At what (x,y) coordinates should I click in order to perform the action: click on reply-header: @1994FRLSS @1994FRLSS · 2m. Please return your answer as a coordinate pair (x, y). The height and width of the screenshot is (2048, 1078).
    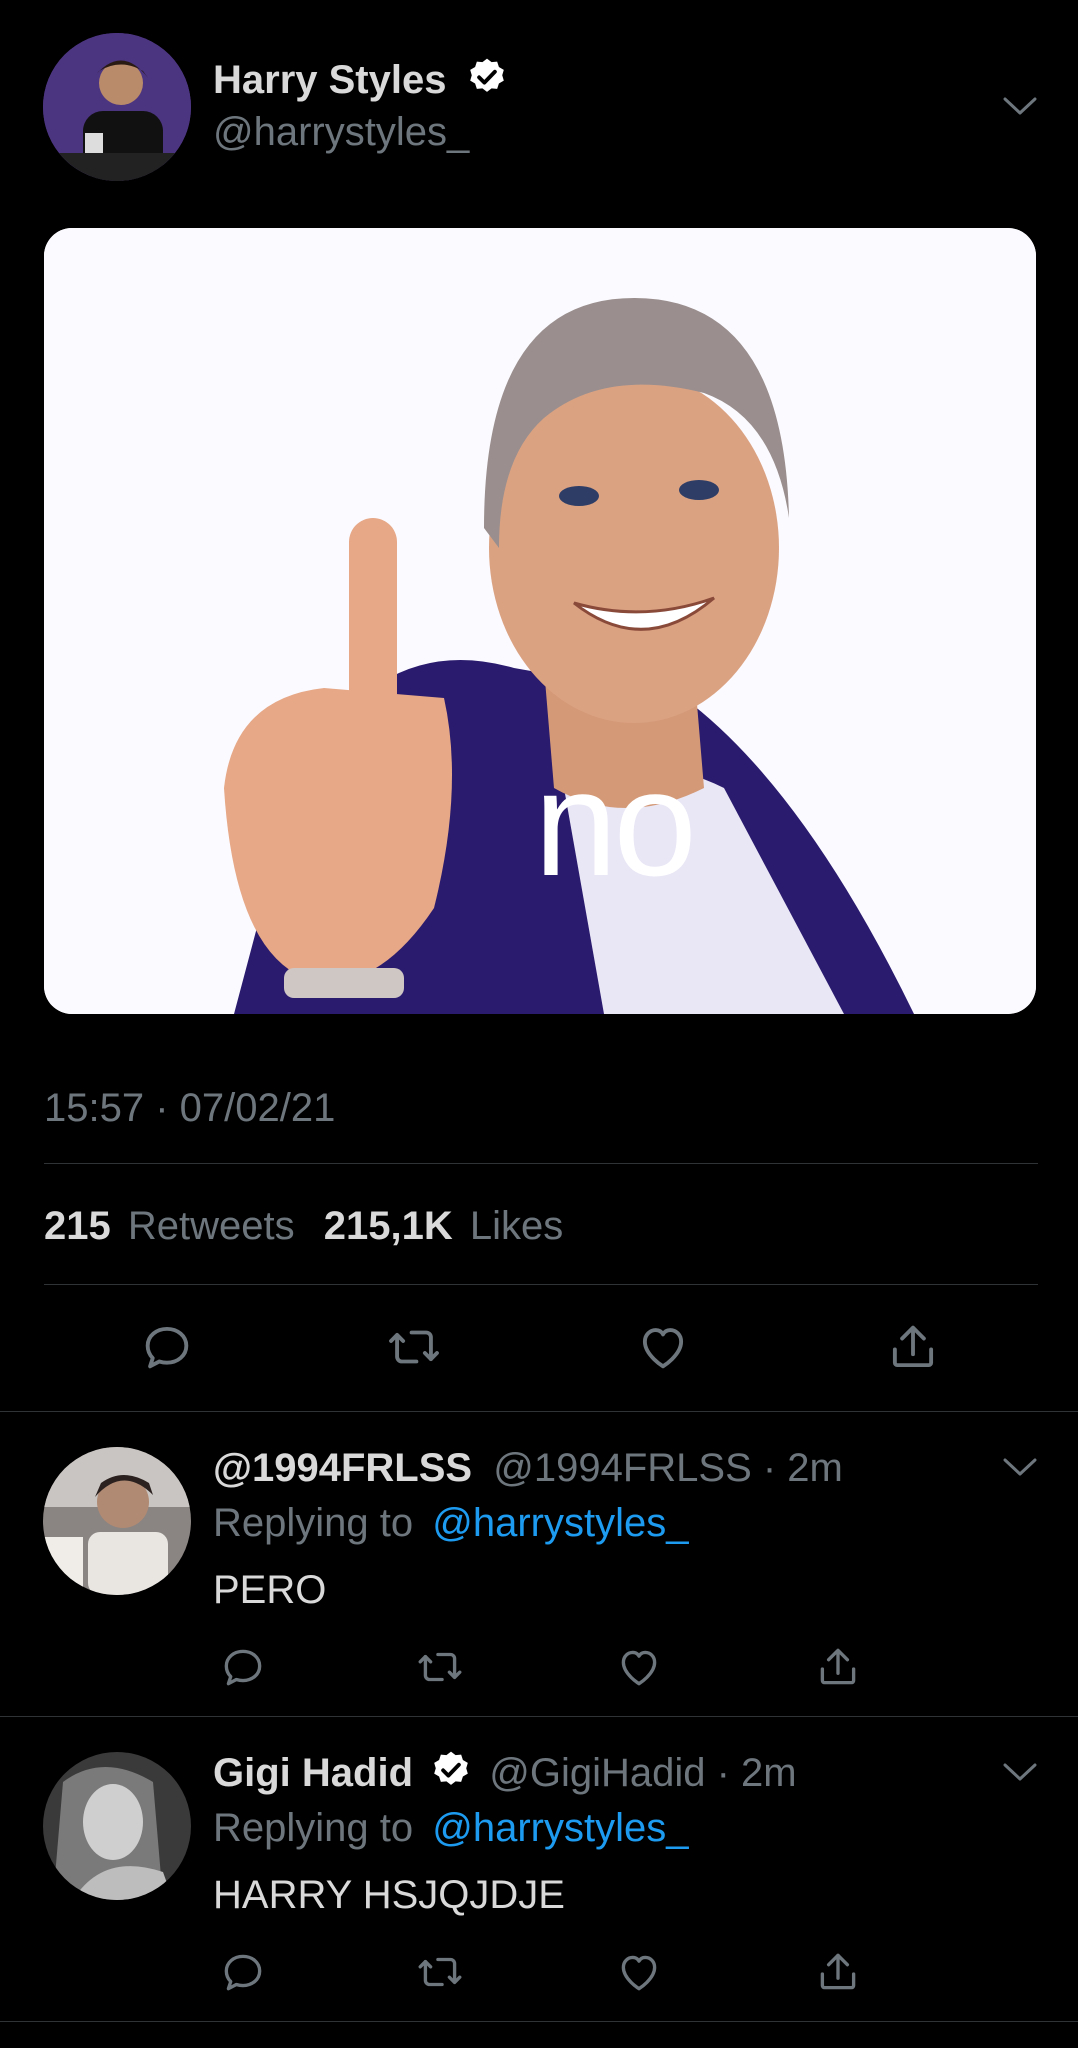
    Looking at the image, I should click on (528, 1468).